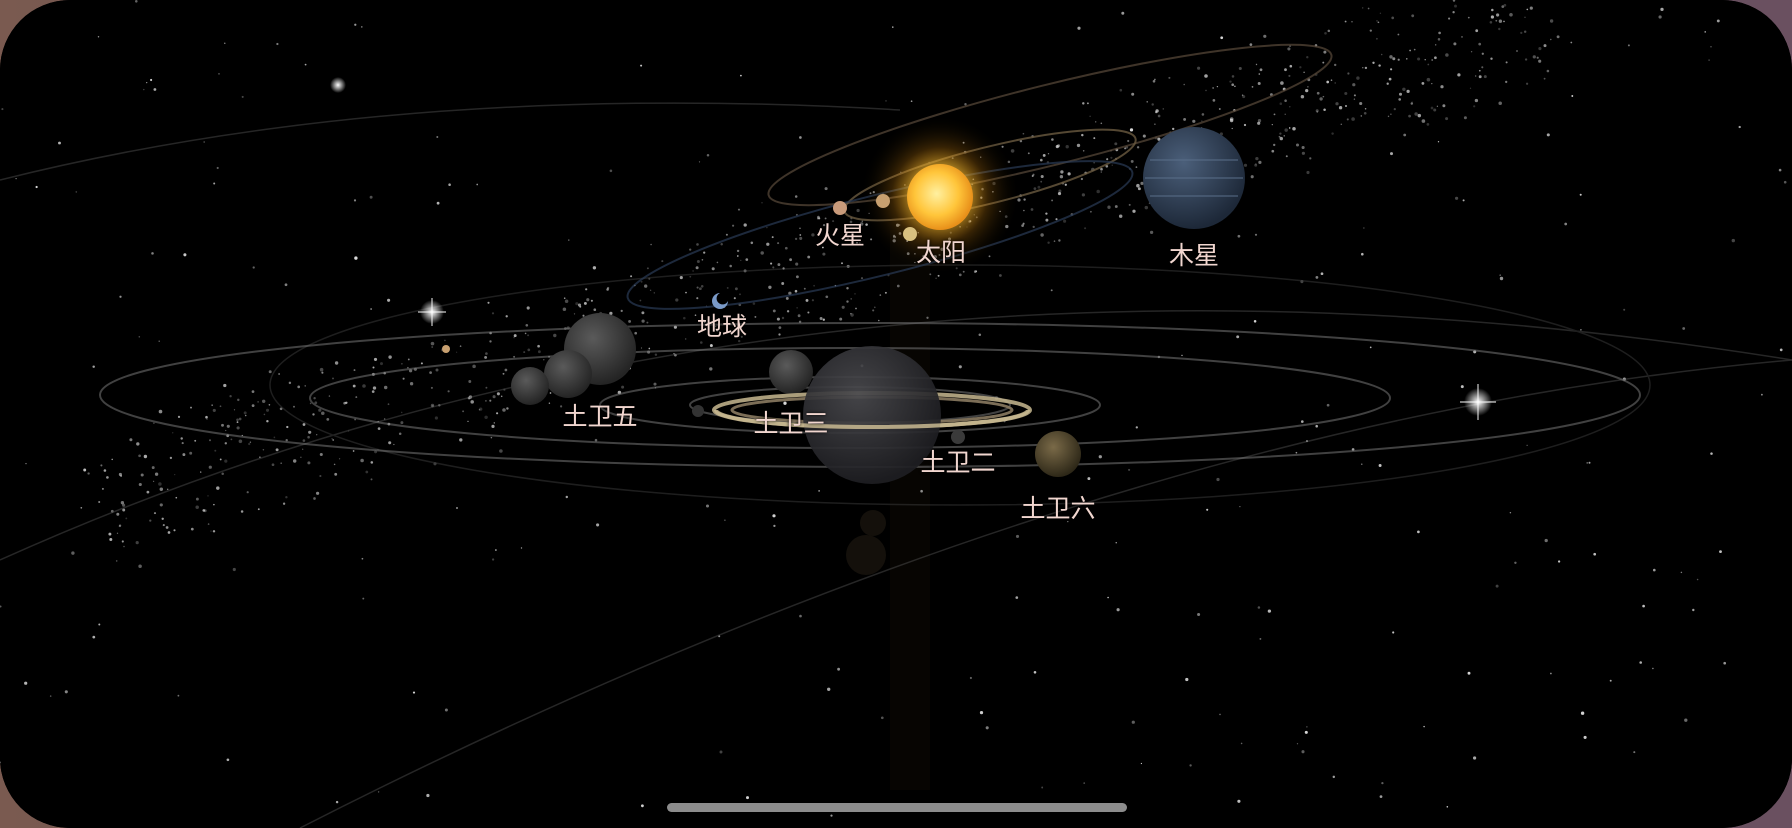  Describe the element at coordinates (791, 372) in the screenshot. I see `tethys-icon` at that location.